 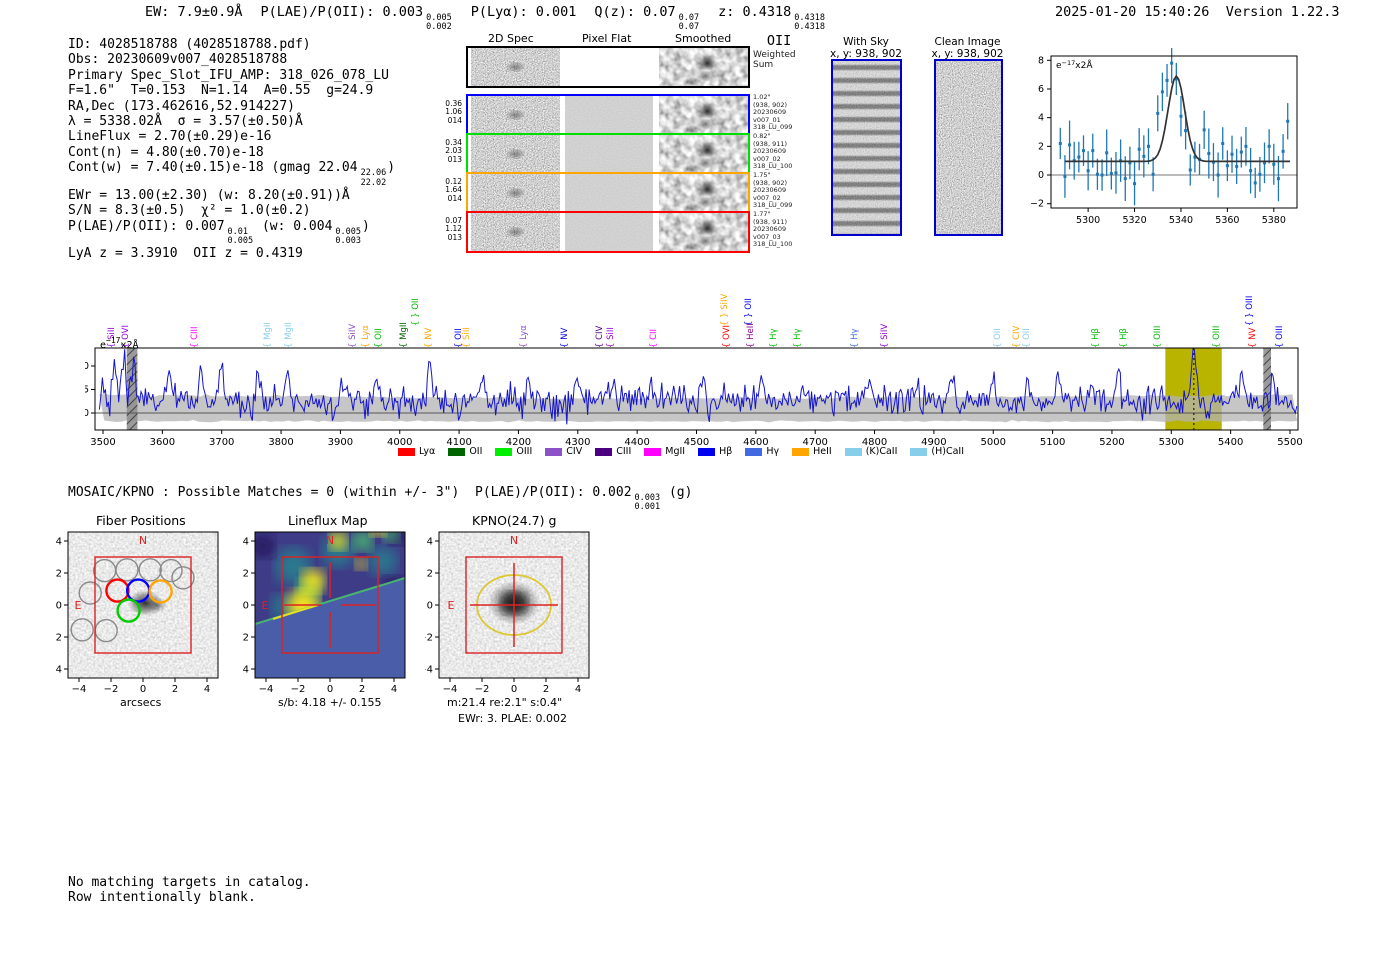 What do you see at coordinates (189, 44) in the screenshot?
I see `info-id: ID: 4028518788 (4028518788.pdf)` at bounding box center [189, 44].